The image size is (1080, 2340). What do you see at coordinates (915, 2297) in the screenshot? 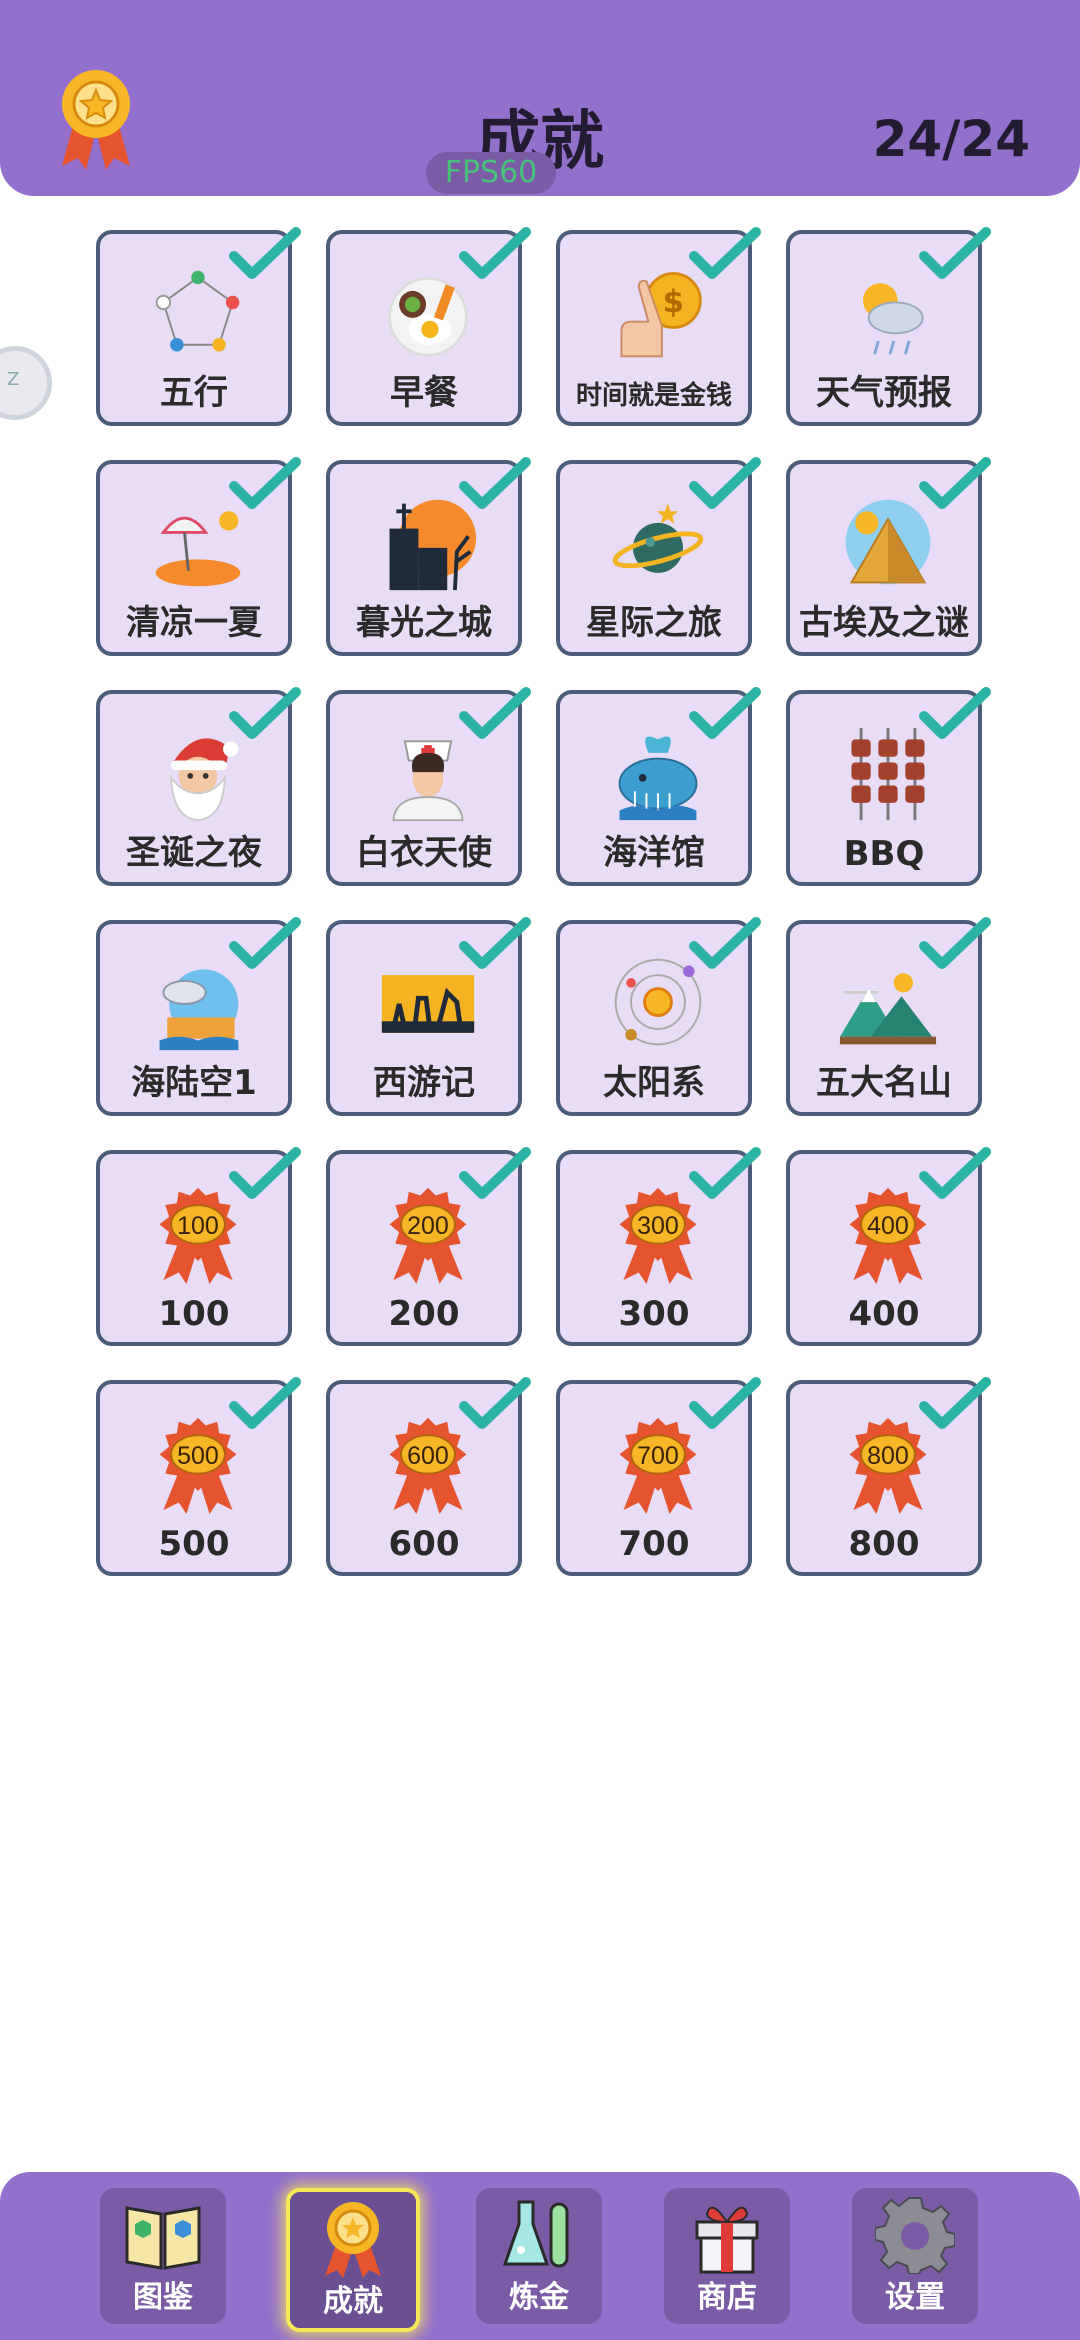
I see `nav-item-label: 设置` at bounding box center [915, 2297].